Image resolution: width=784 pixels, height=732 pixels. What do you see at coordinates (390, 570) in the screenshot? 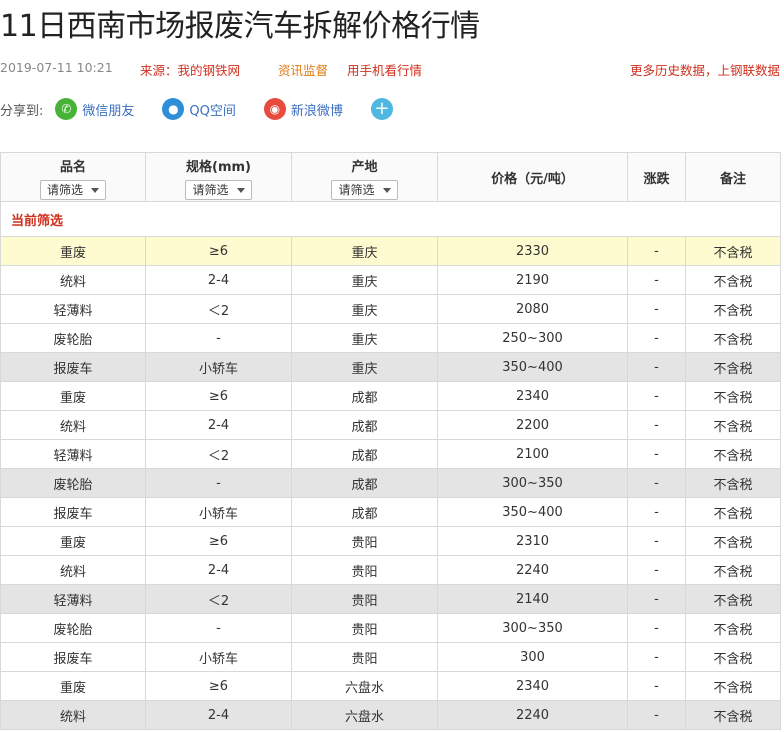
I see `table-row: 统料 2-4 贵阳 2240- 不含税` at bounding box center [390, 570].